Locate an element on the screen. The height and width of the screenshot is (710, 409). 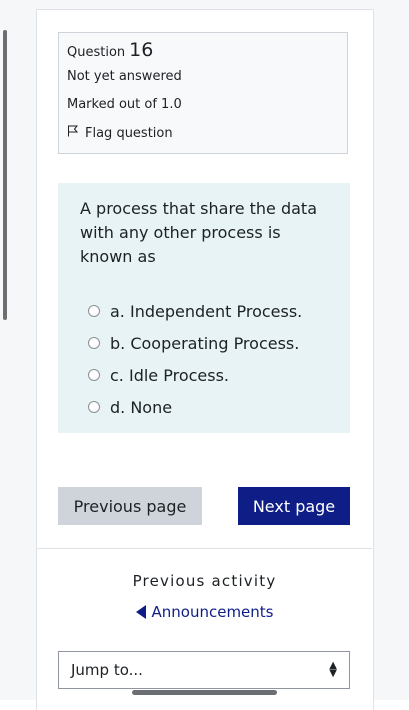
option-label: a. Independent Process. is located at coordinates (206, 311).